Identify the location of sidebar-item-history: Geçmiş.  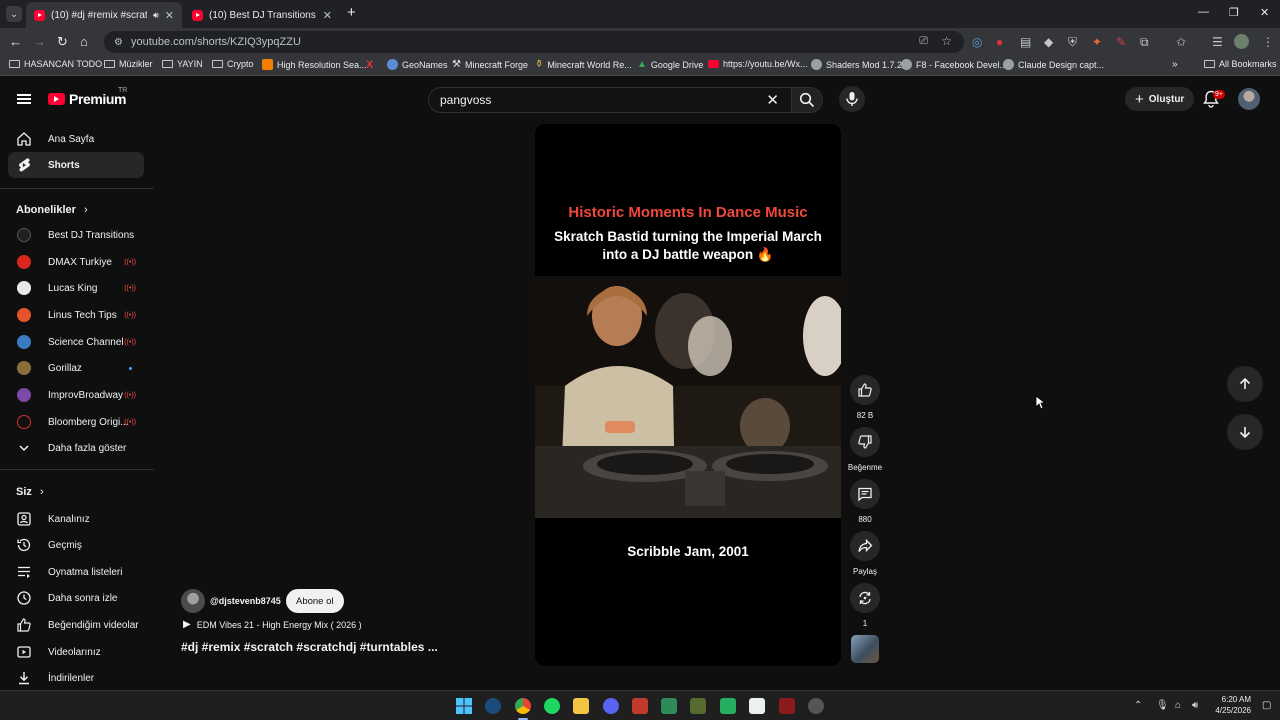
(76, 545).